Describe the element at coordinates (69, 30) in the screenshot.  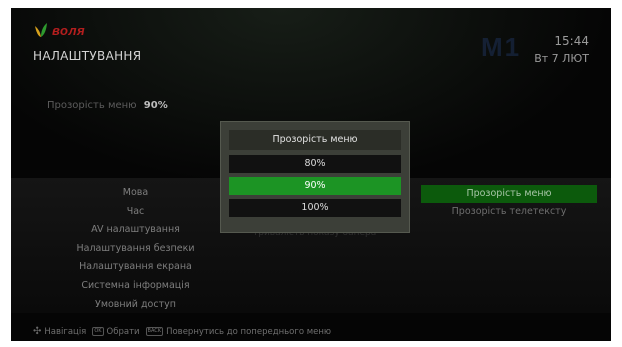
I see `brand-name: воля` at that location.